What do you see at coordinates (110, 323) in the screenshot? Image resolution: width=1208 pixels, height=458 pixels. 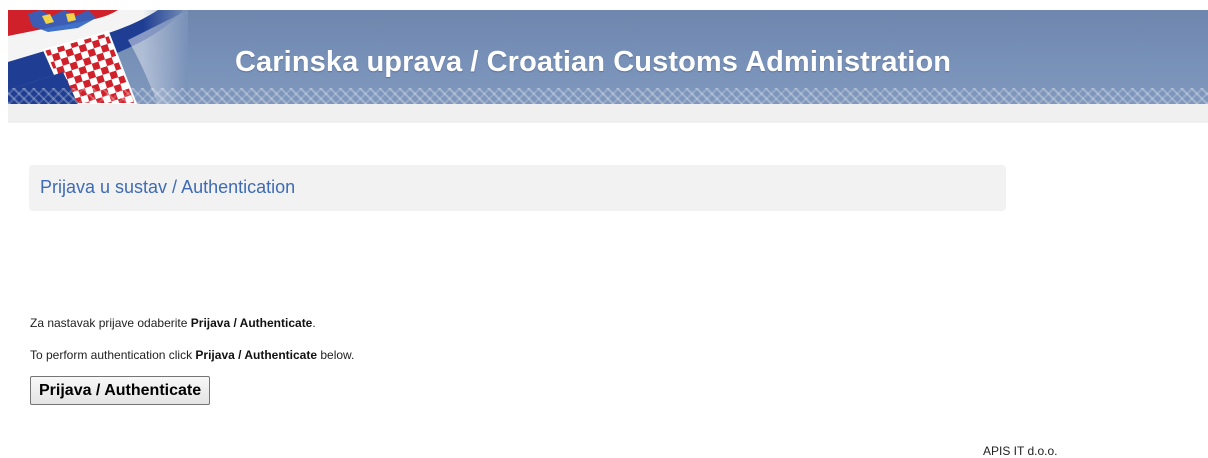 I see `instruction-croatian-prefix: Za nastavak prijave odaberite` at bounding box center [110, 323].